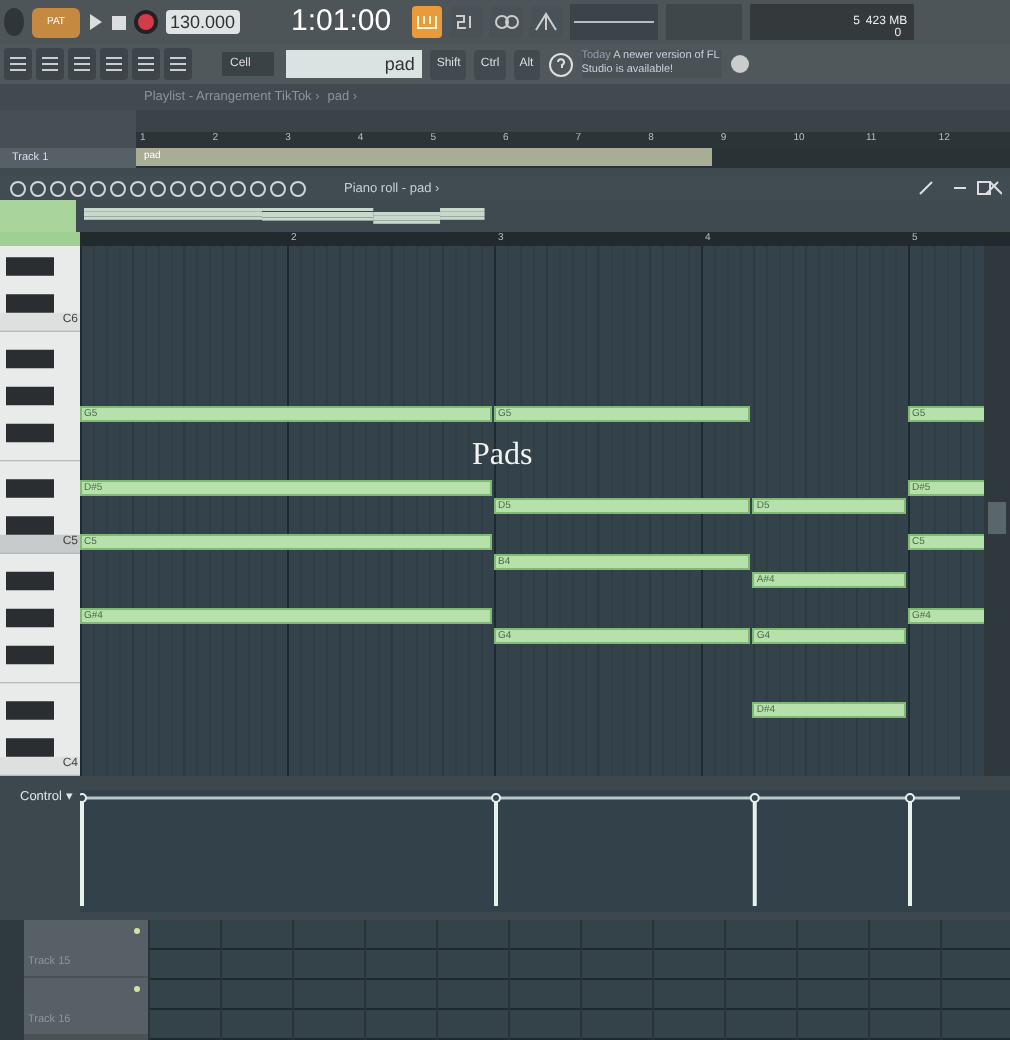 The image size is (1010, 1040). I want to click on caption: Pads, so click(502, 456).